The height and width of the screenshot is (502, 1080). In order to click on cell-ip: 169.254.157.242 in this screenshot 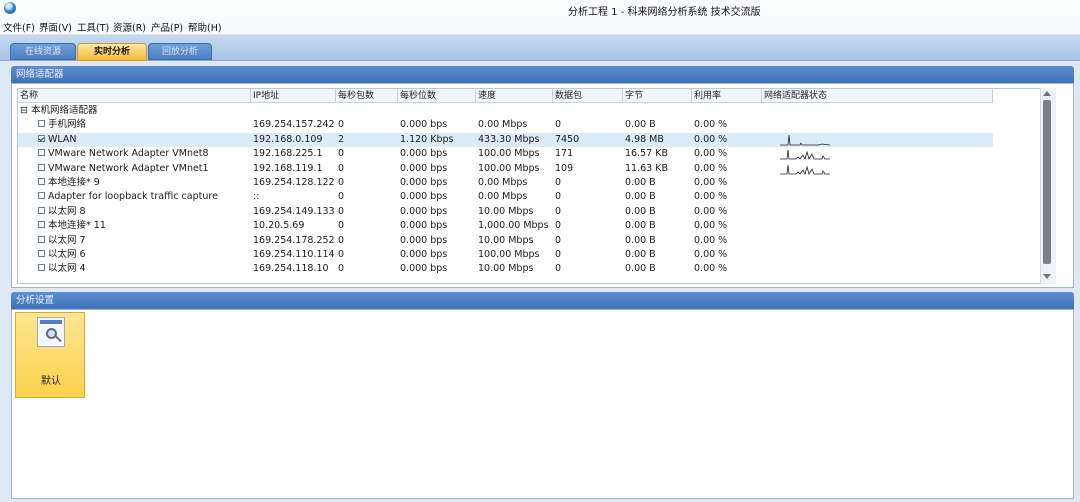, I will do `click(294, 125)`.